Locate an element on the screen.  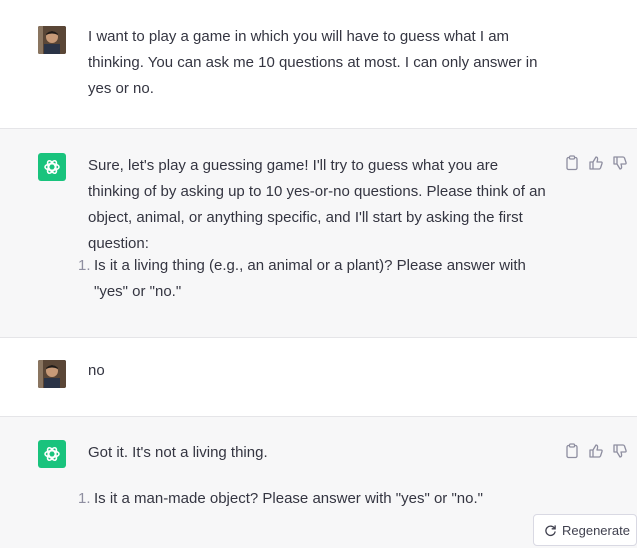
refresh-icon is located at coordinates (550, 530).